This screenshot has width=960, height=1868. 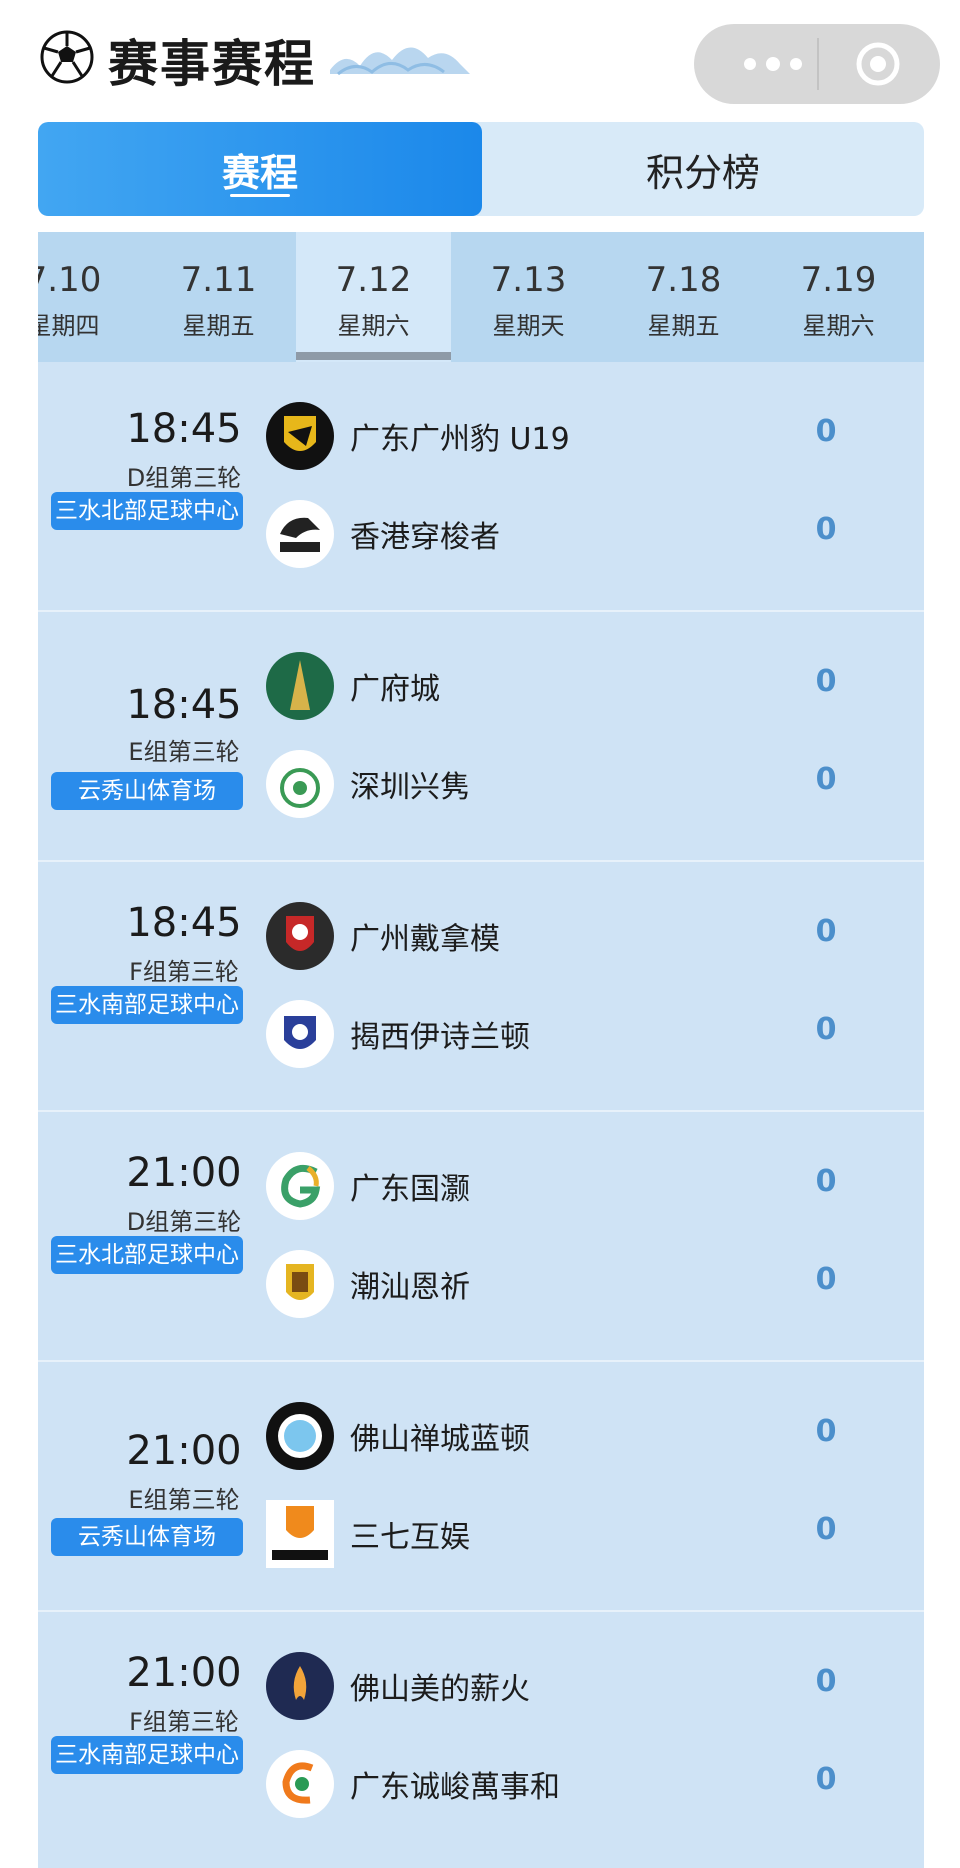 I want to click on soccer-ball-icon, so click(x=67, y=57).